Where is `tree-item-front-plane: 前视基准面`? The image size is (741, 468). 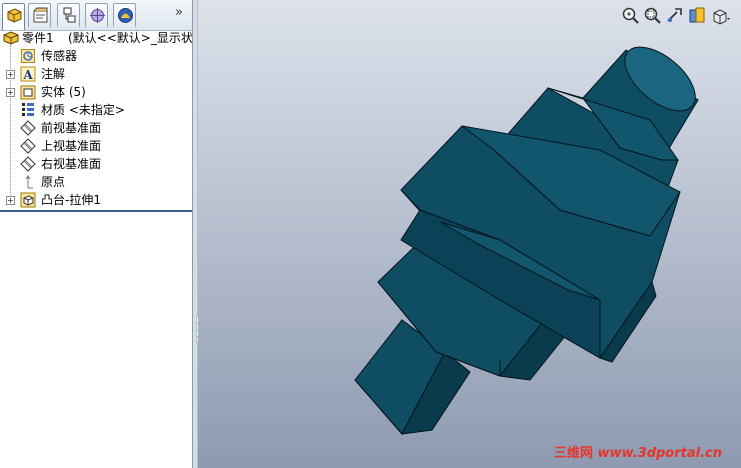 tree-item-front-plane: 前视基准面 is located at coordinates (96, 128).